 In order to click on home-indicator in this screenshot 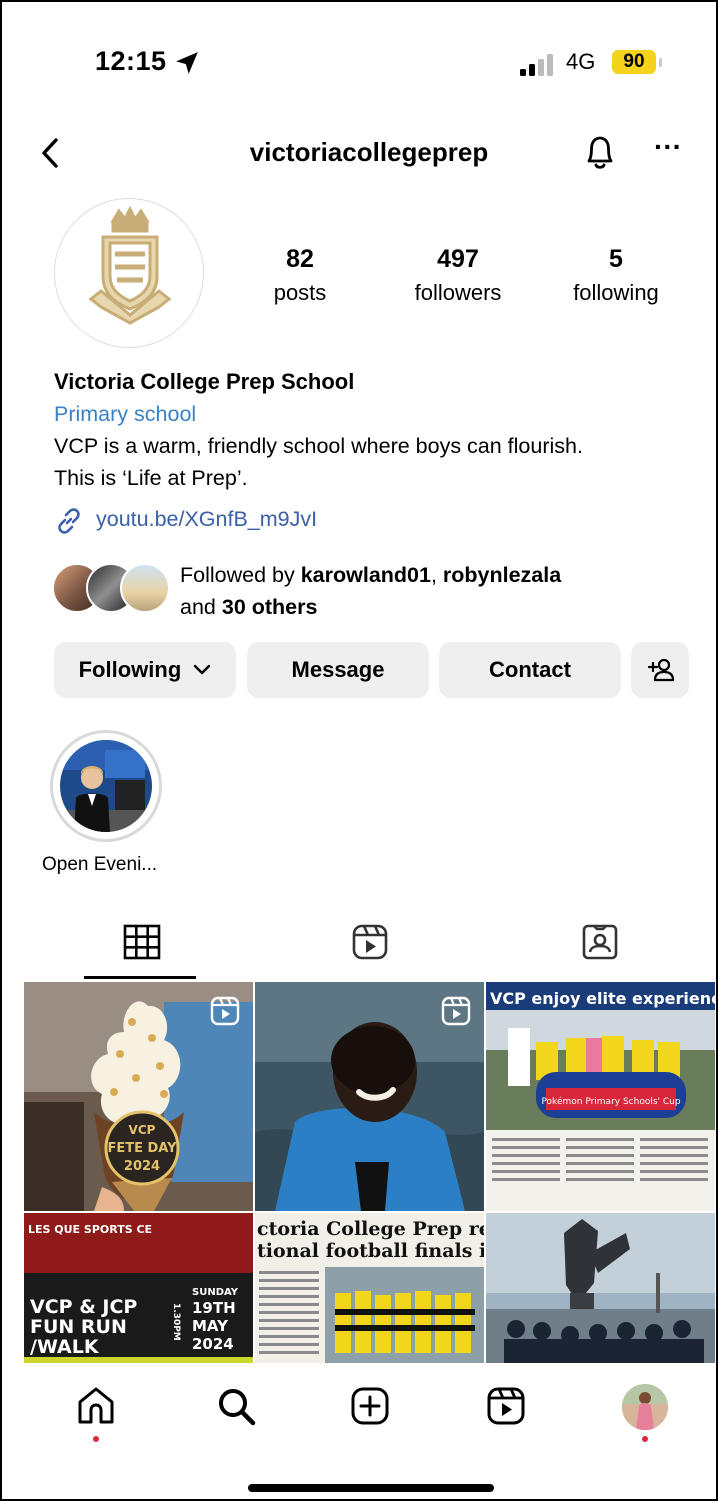, I will do `click(371, 1488)`.